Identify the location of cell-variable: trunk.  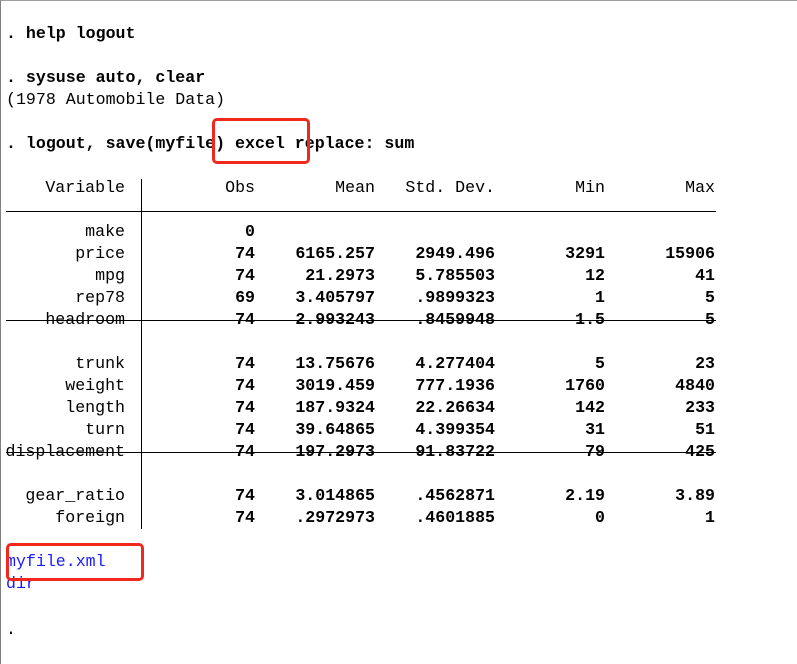
(100, 363).